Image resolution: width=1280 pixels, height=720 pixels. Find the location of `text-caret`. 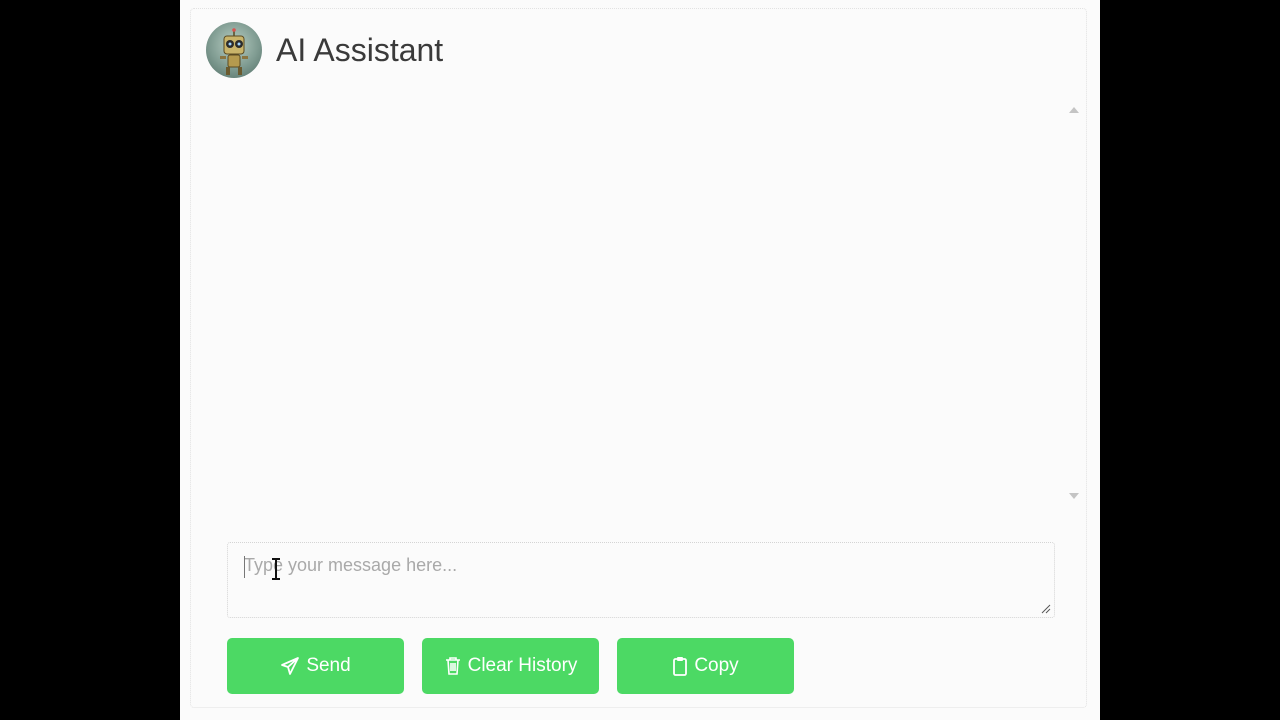

text-caret is located at coordinates (244, 567).